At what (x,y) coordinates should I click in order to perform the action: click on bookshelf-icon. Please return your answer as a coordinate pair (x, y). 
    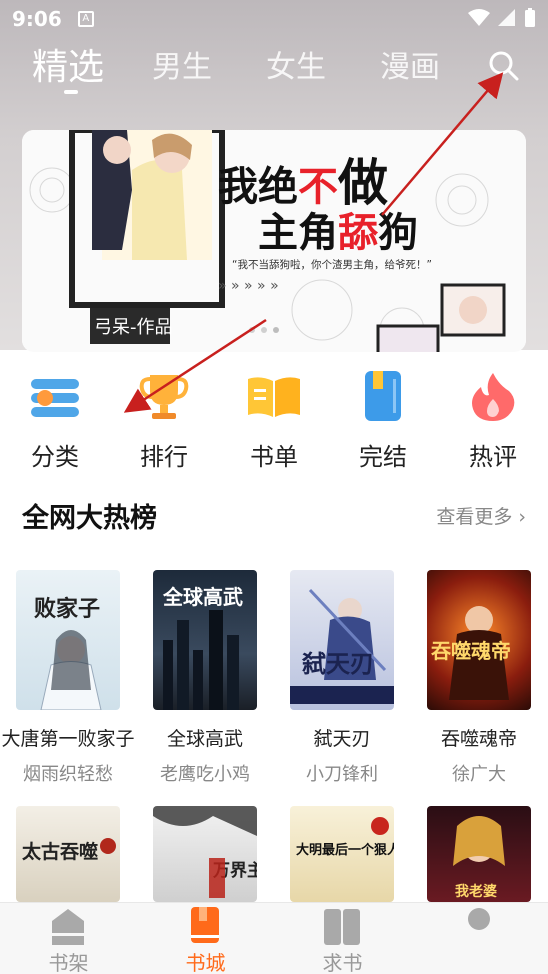
    Looking at the image, I should click on (68, 927).